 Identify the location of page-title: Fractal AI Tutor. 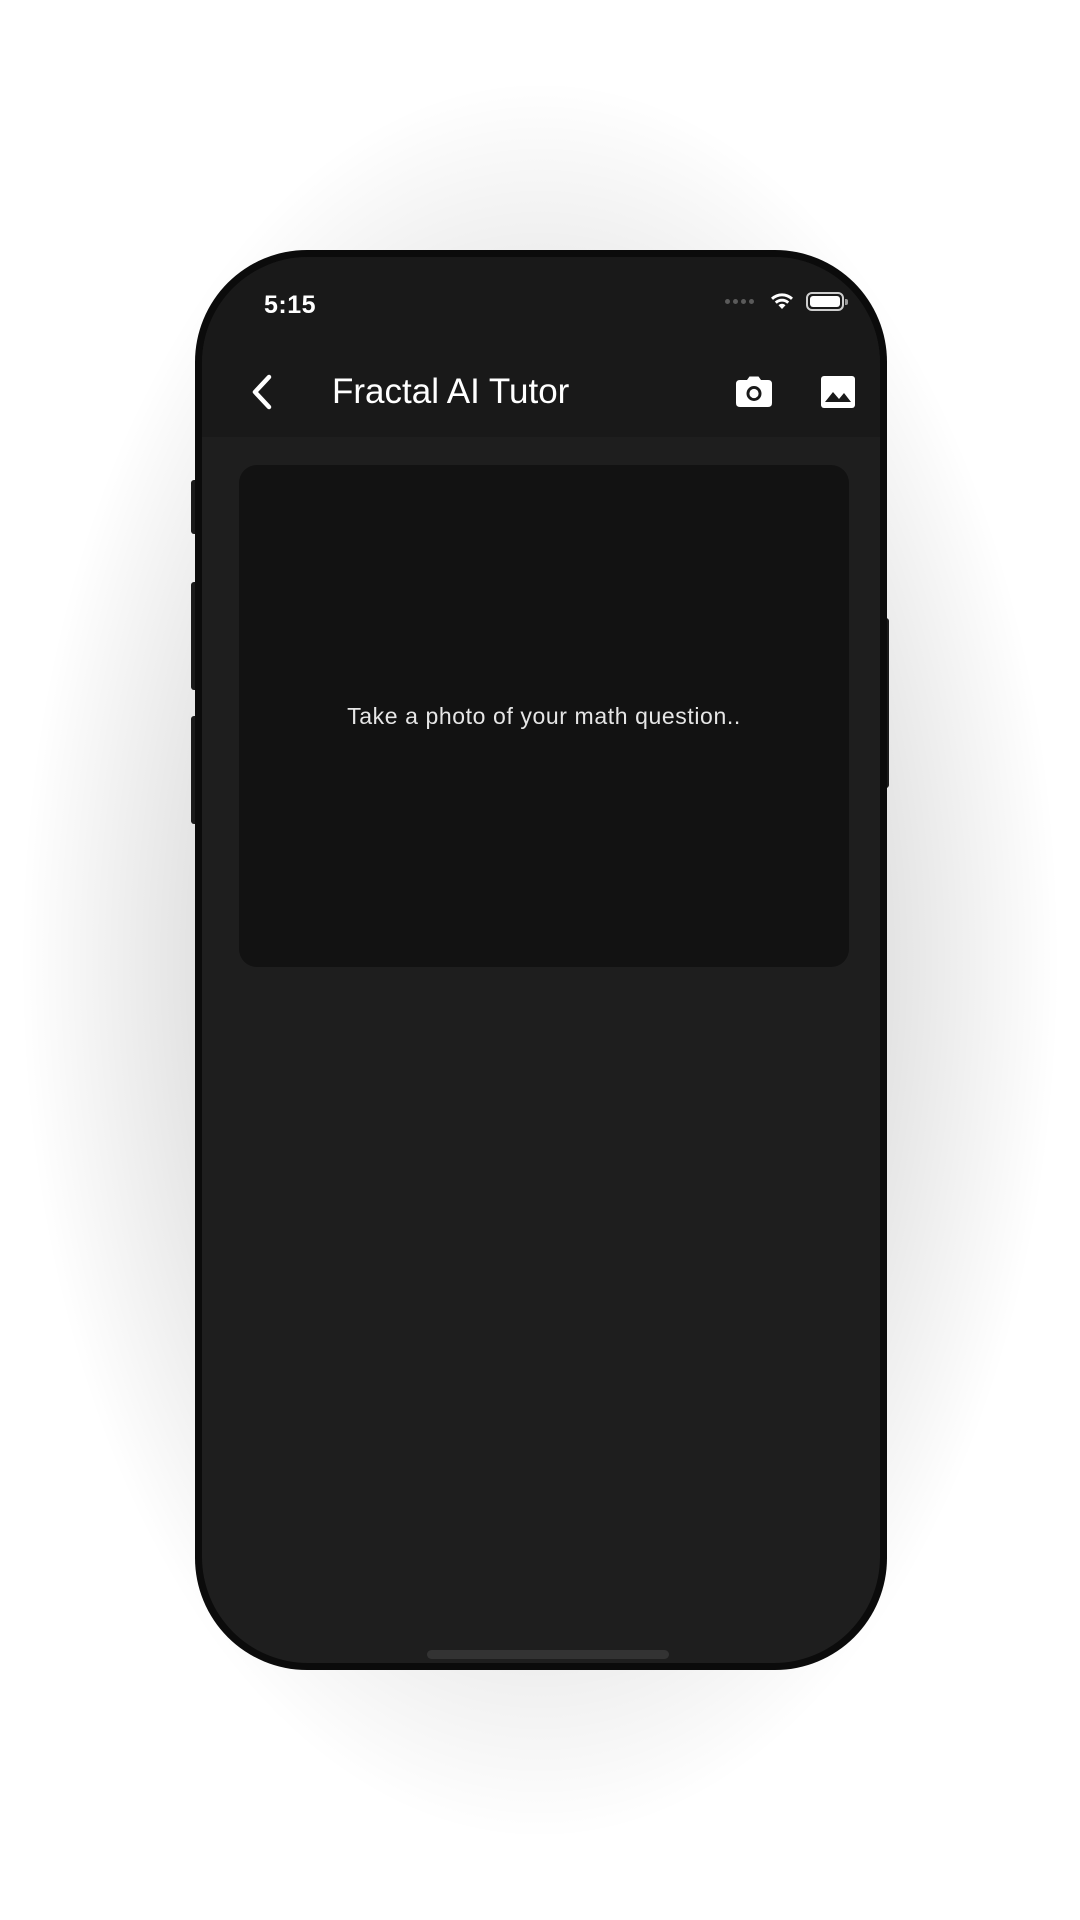
(451, 391).